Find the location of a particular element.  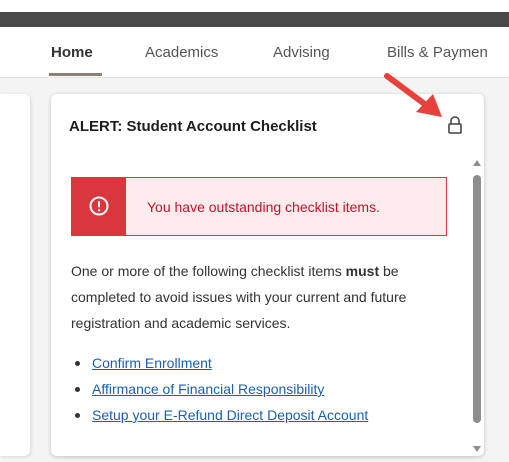

top-bar-stripe is located at coordinates (254, 19).